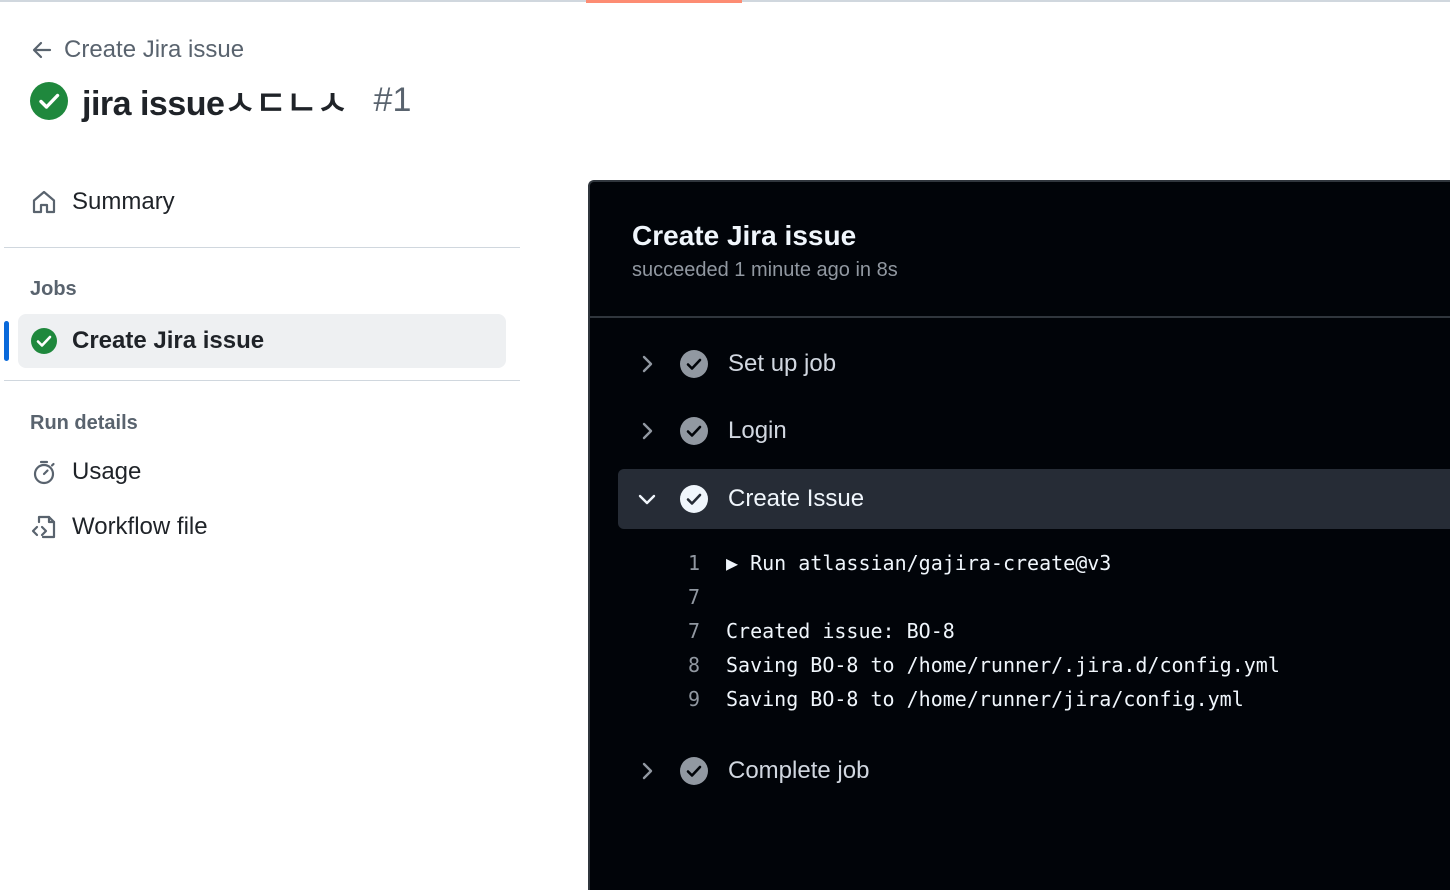 Image resolution: width=1450 pixels, height=890 pixels. I want to click on summary-label: Summary, so click(123, 201).